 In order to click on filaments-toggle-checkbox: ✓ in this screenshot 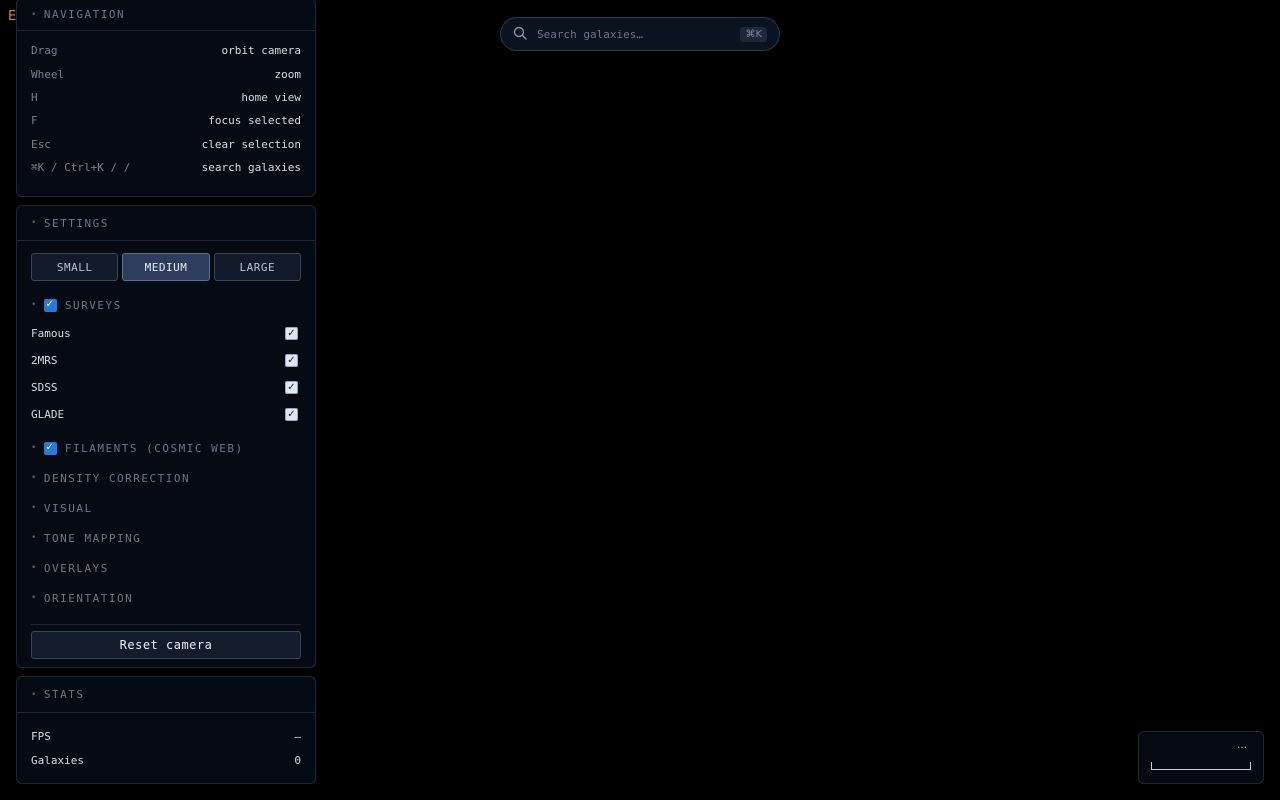, I will do `click(50, 448)`.